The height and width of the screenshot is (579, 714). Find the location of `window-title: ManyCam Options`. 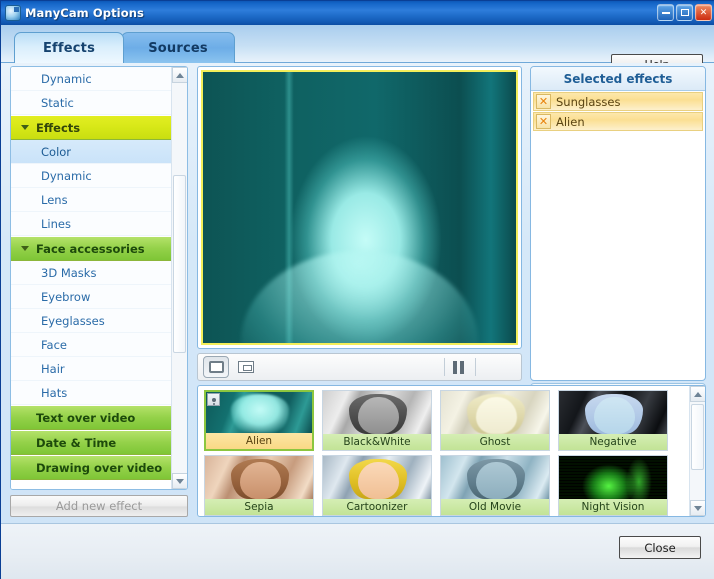

window-title: ManyCam Options is located at coordinates (84, 13).